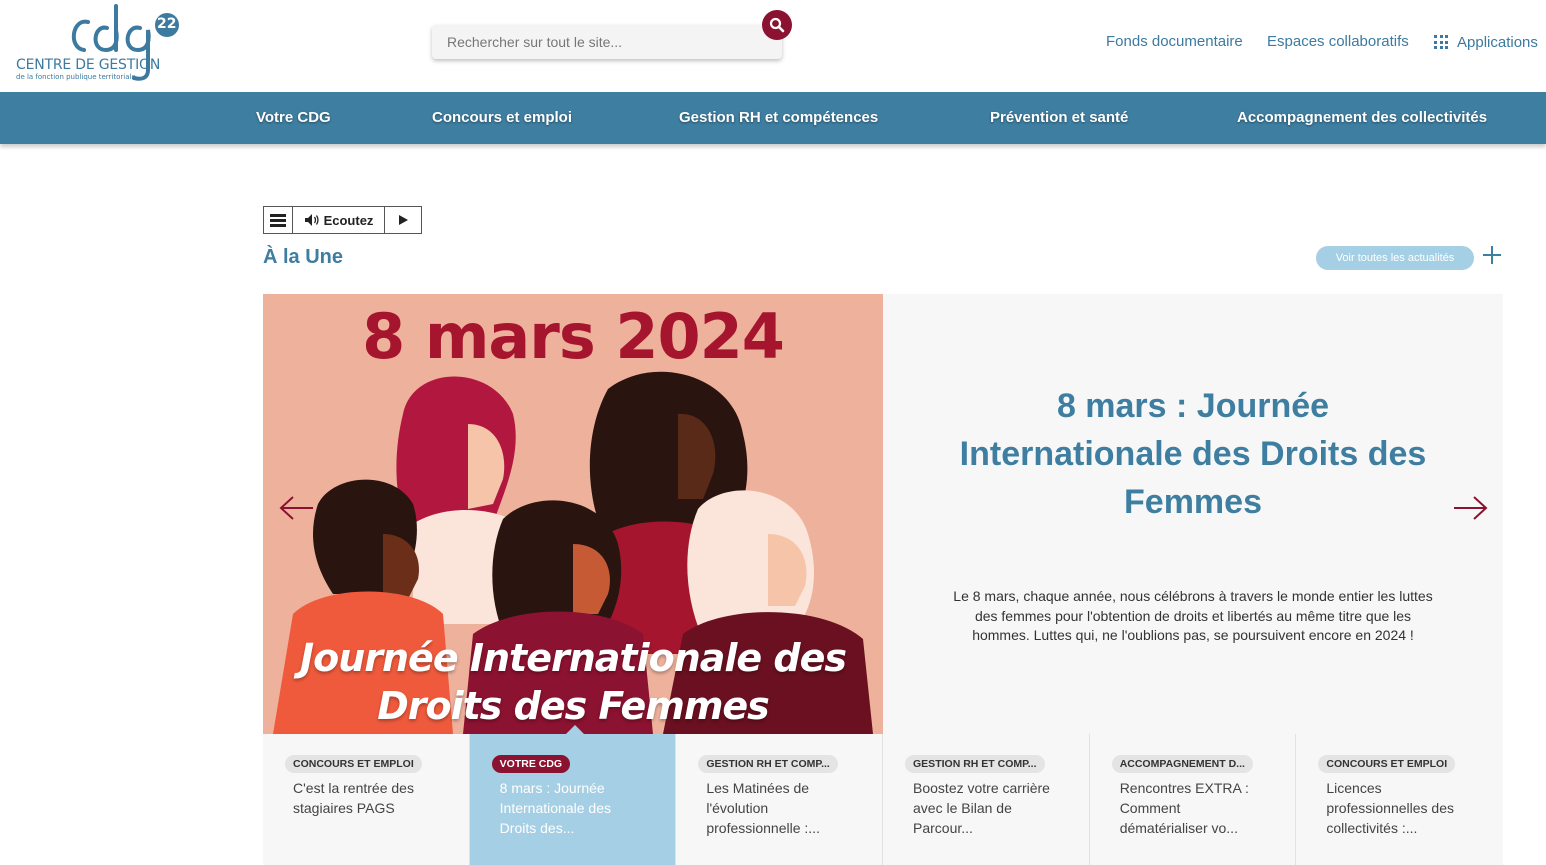 This screenshot has width=1546, height=865. Describe the element at coordinates (293, 117) in the screenshot. I see `nav-votre-cdg: Votre CDG` at that location.